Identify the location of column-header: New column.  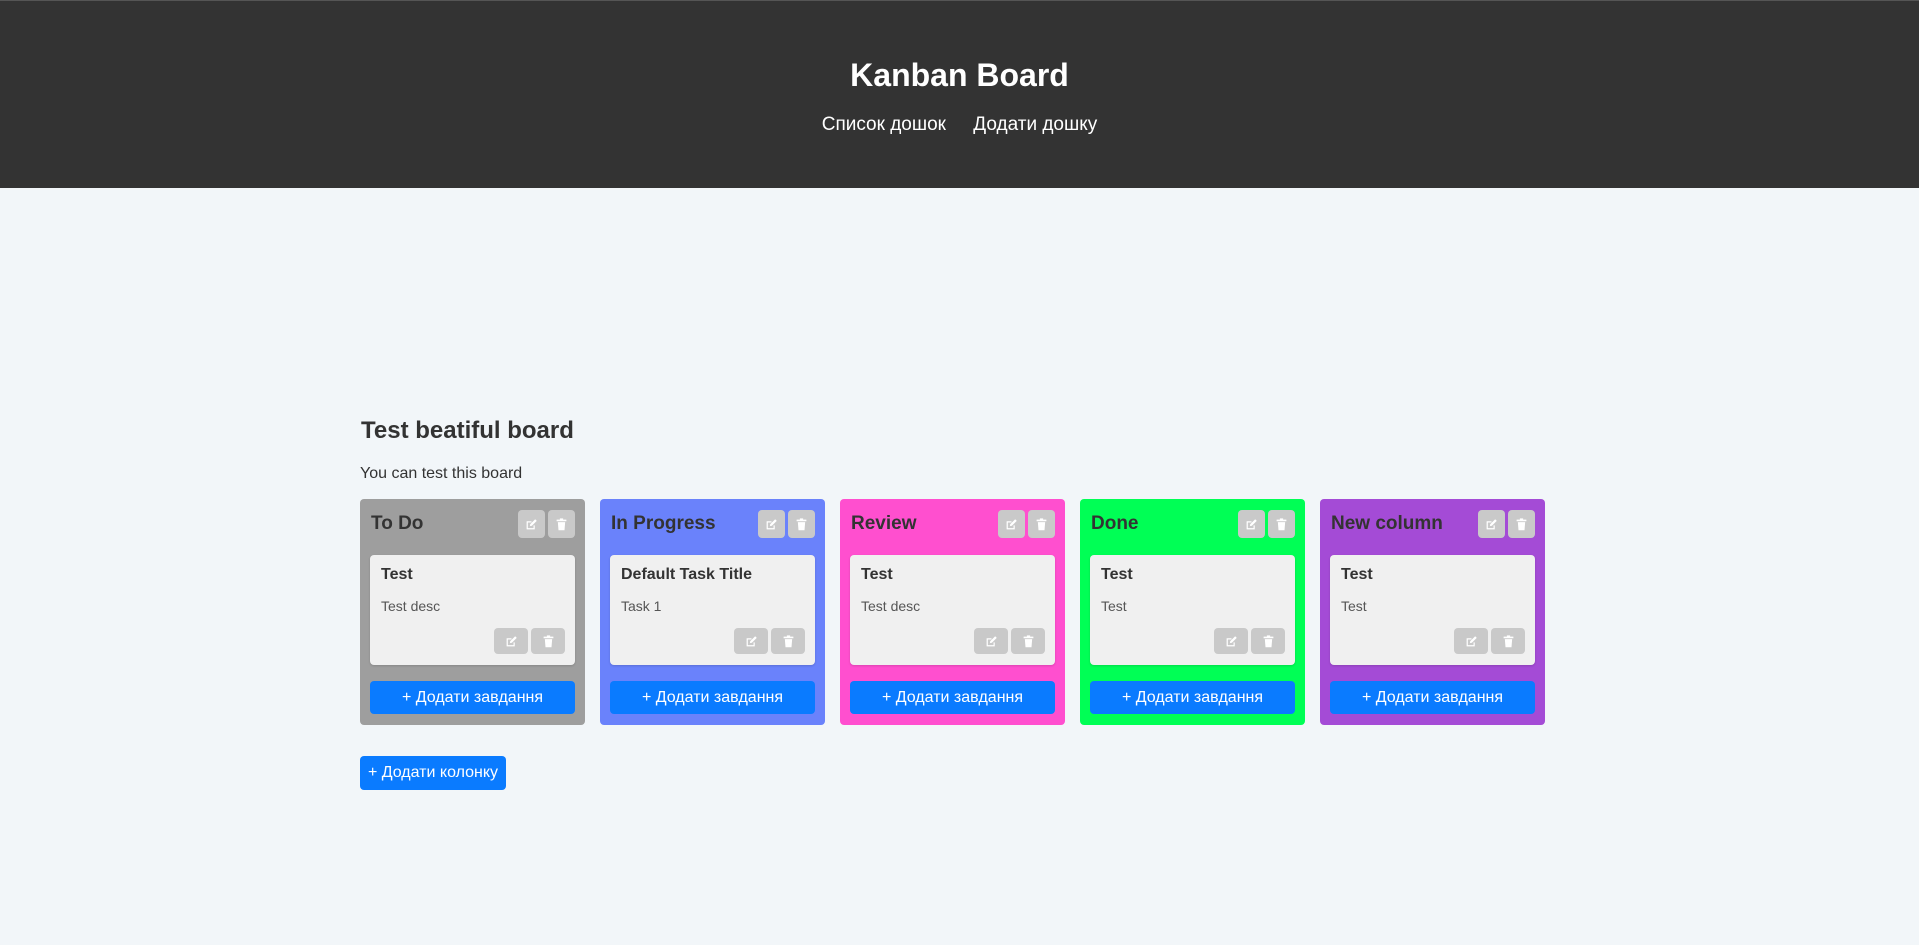
(1433, 524).